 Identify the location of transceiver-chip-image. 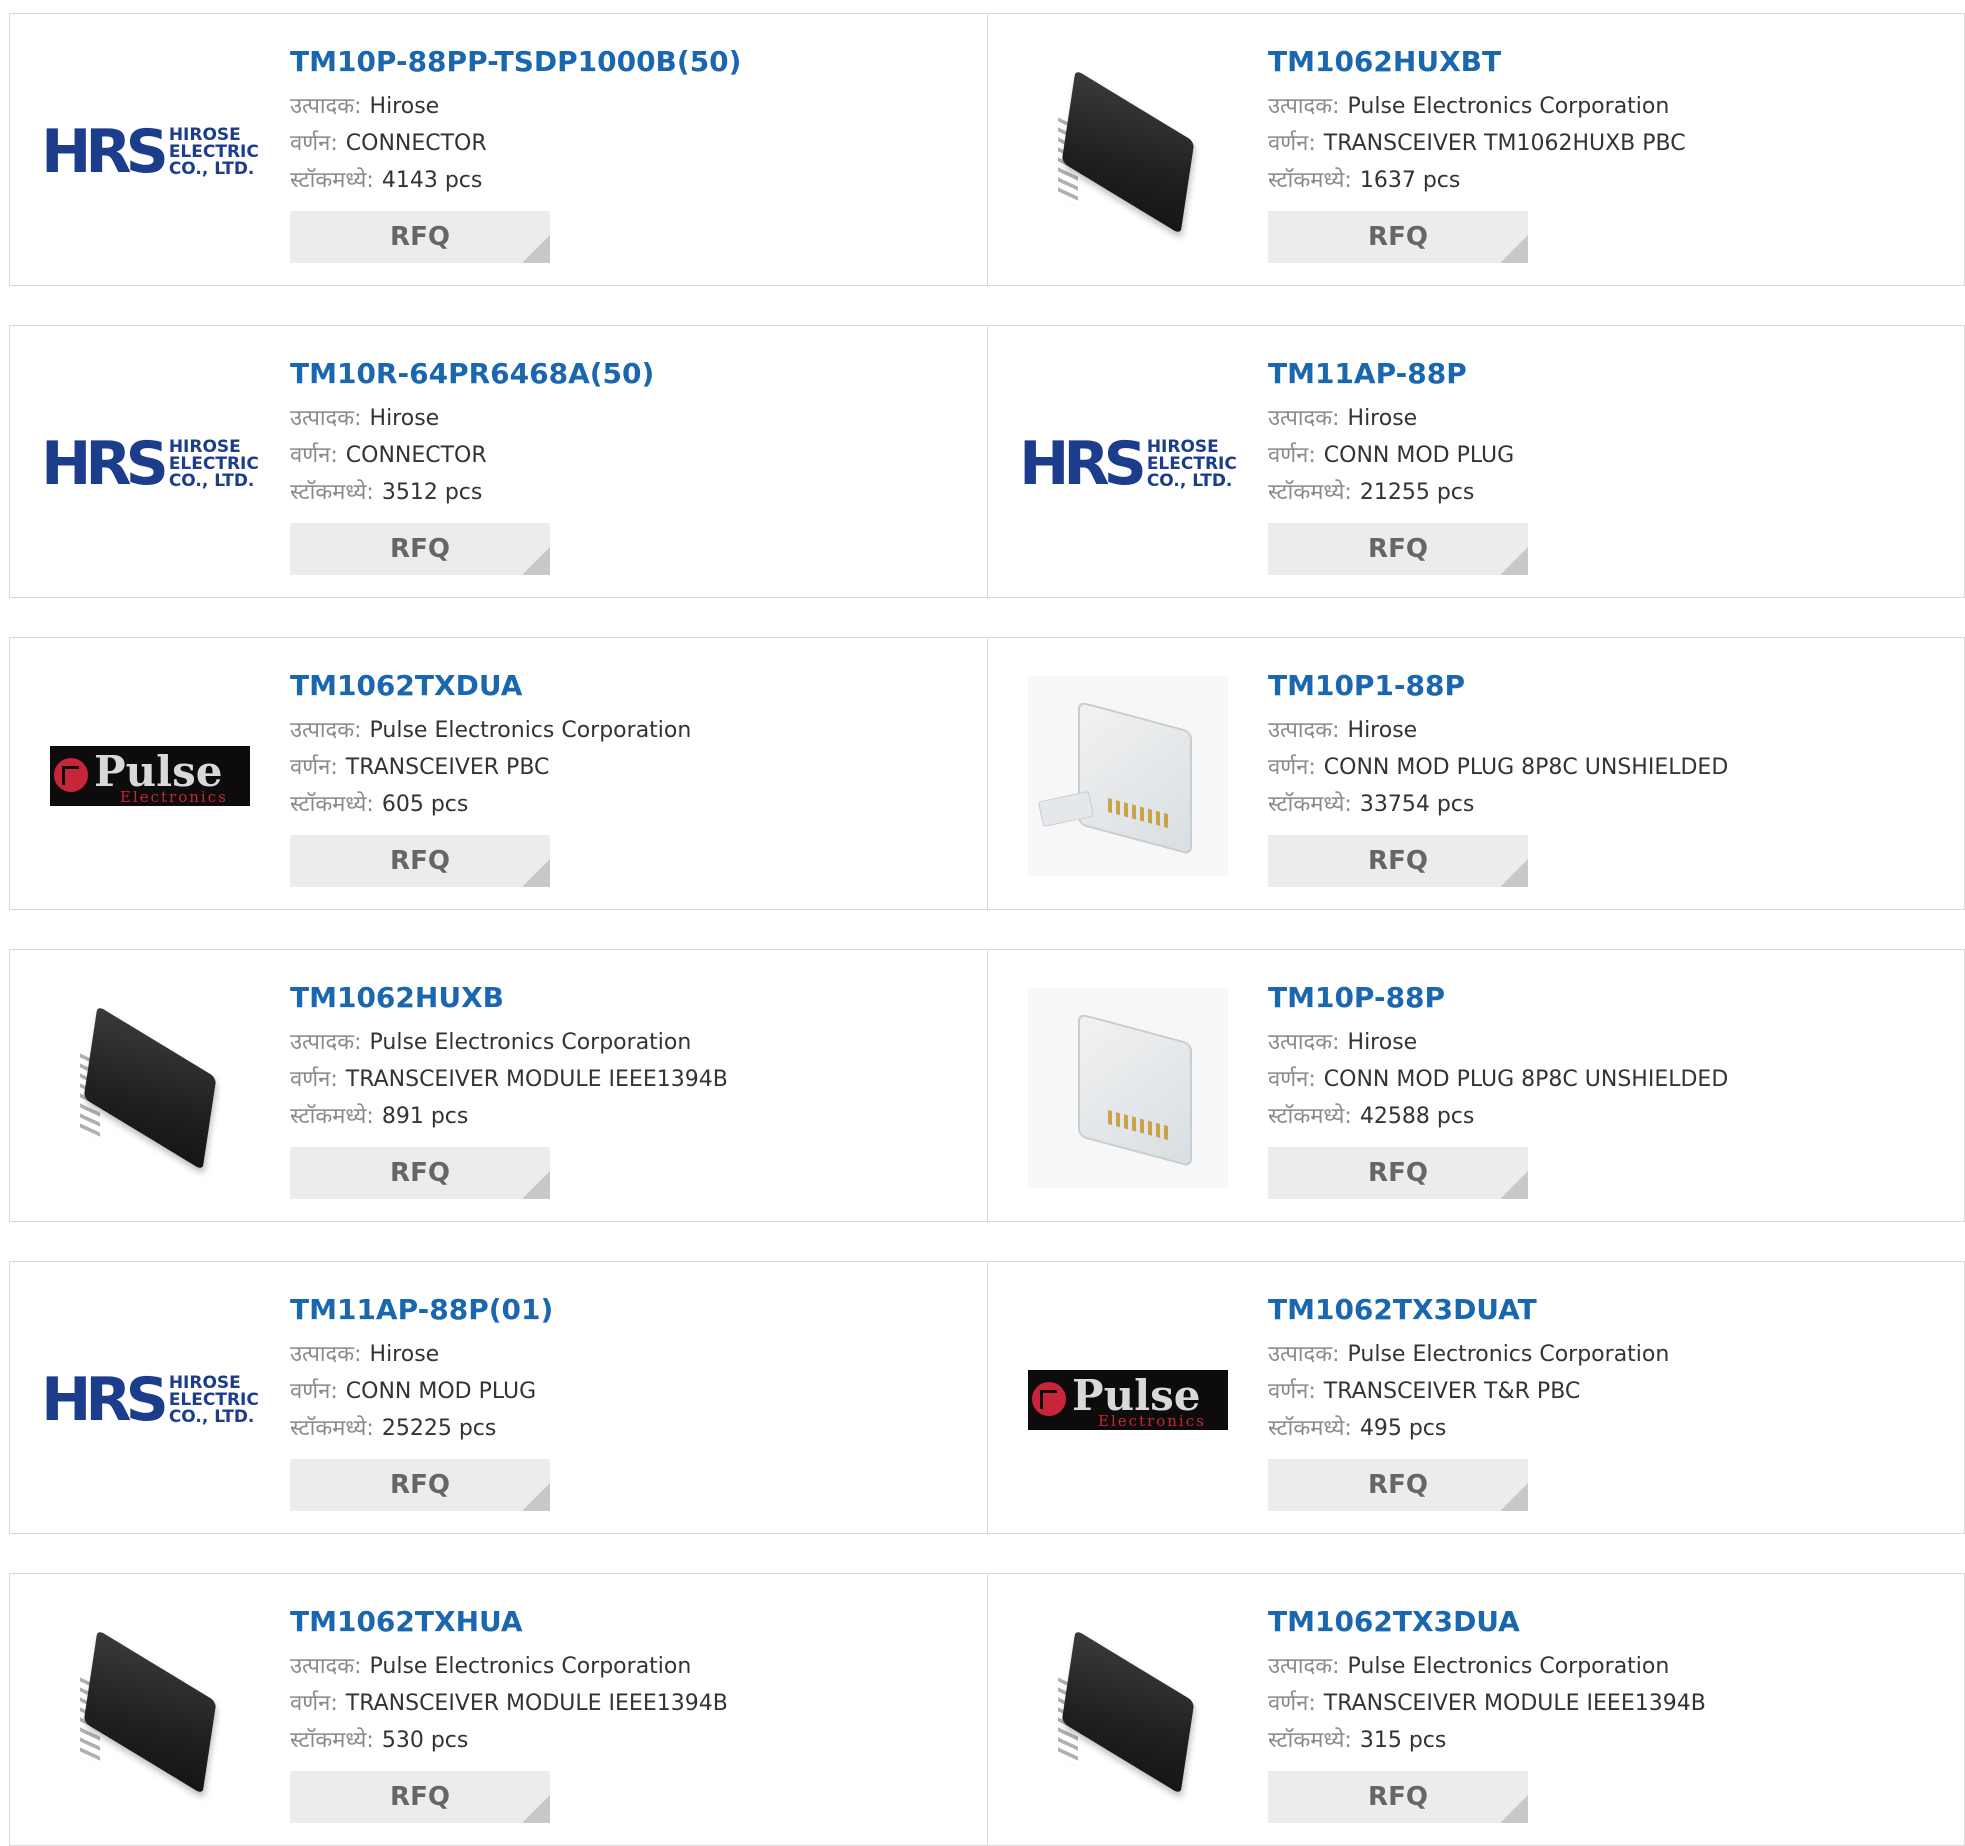
(150, 1088).